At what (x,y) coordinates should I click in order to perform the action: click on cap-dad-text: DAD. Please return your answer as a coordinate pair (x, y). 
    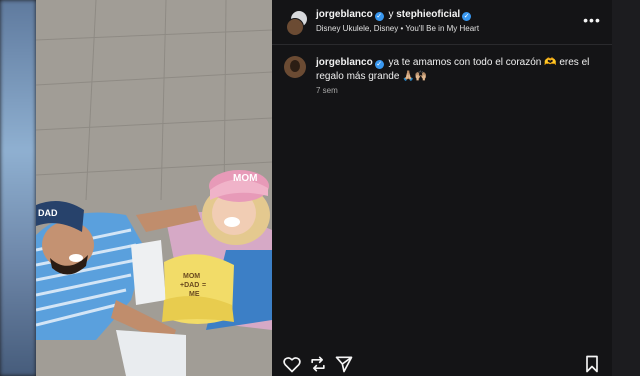
    Looking at the image, I should click on (48, 213).